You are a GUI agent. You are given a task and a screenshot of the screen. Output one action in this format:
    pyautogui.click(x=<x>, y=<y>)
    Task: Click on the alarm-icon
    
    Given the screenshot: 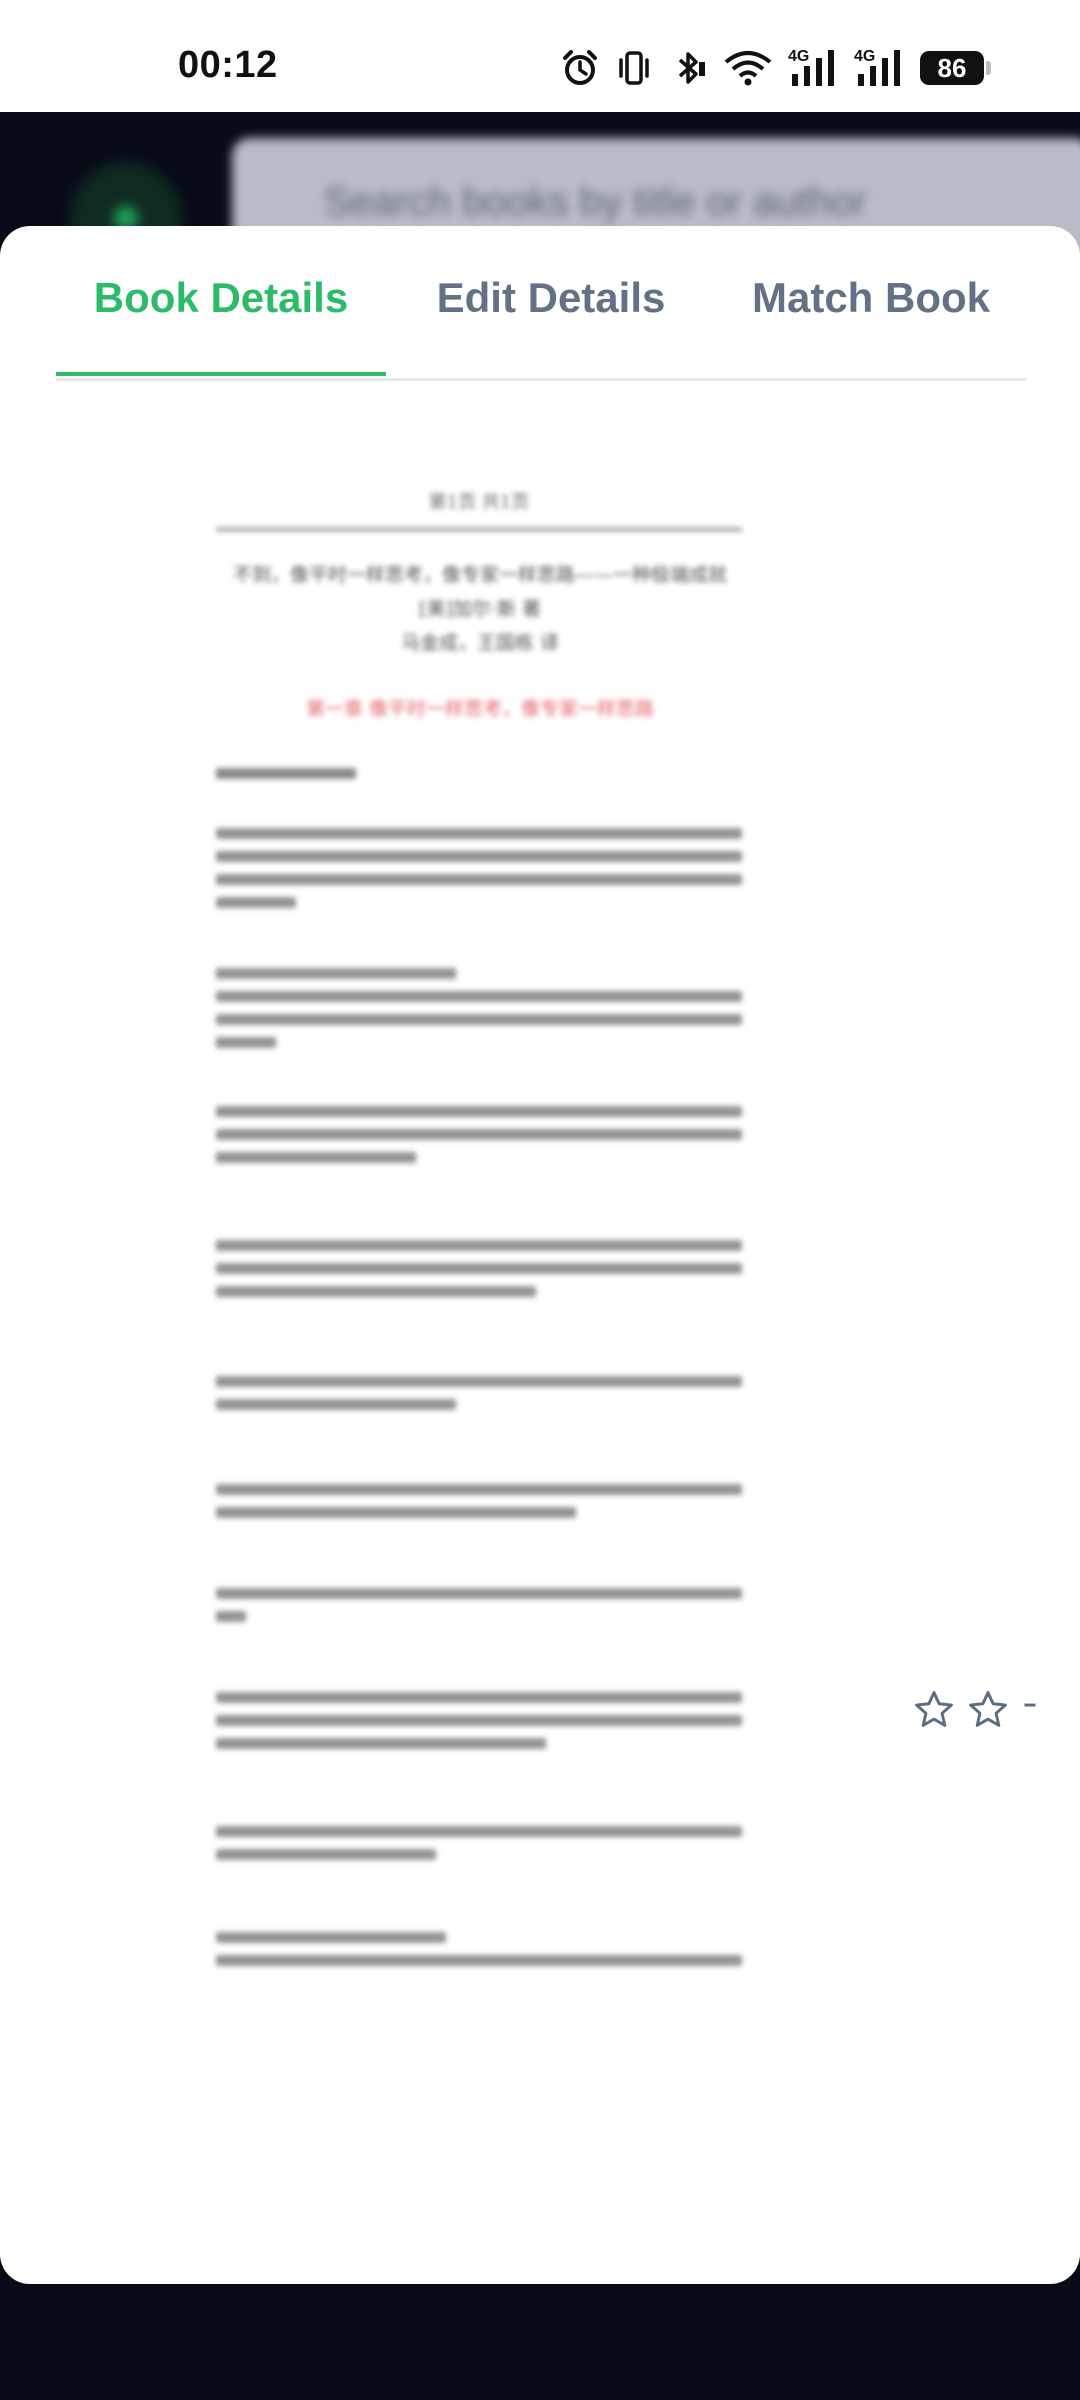 What is the action you would take?
    pyautogui.click(x=580, y=67)
    